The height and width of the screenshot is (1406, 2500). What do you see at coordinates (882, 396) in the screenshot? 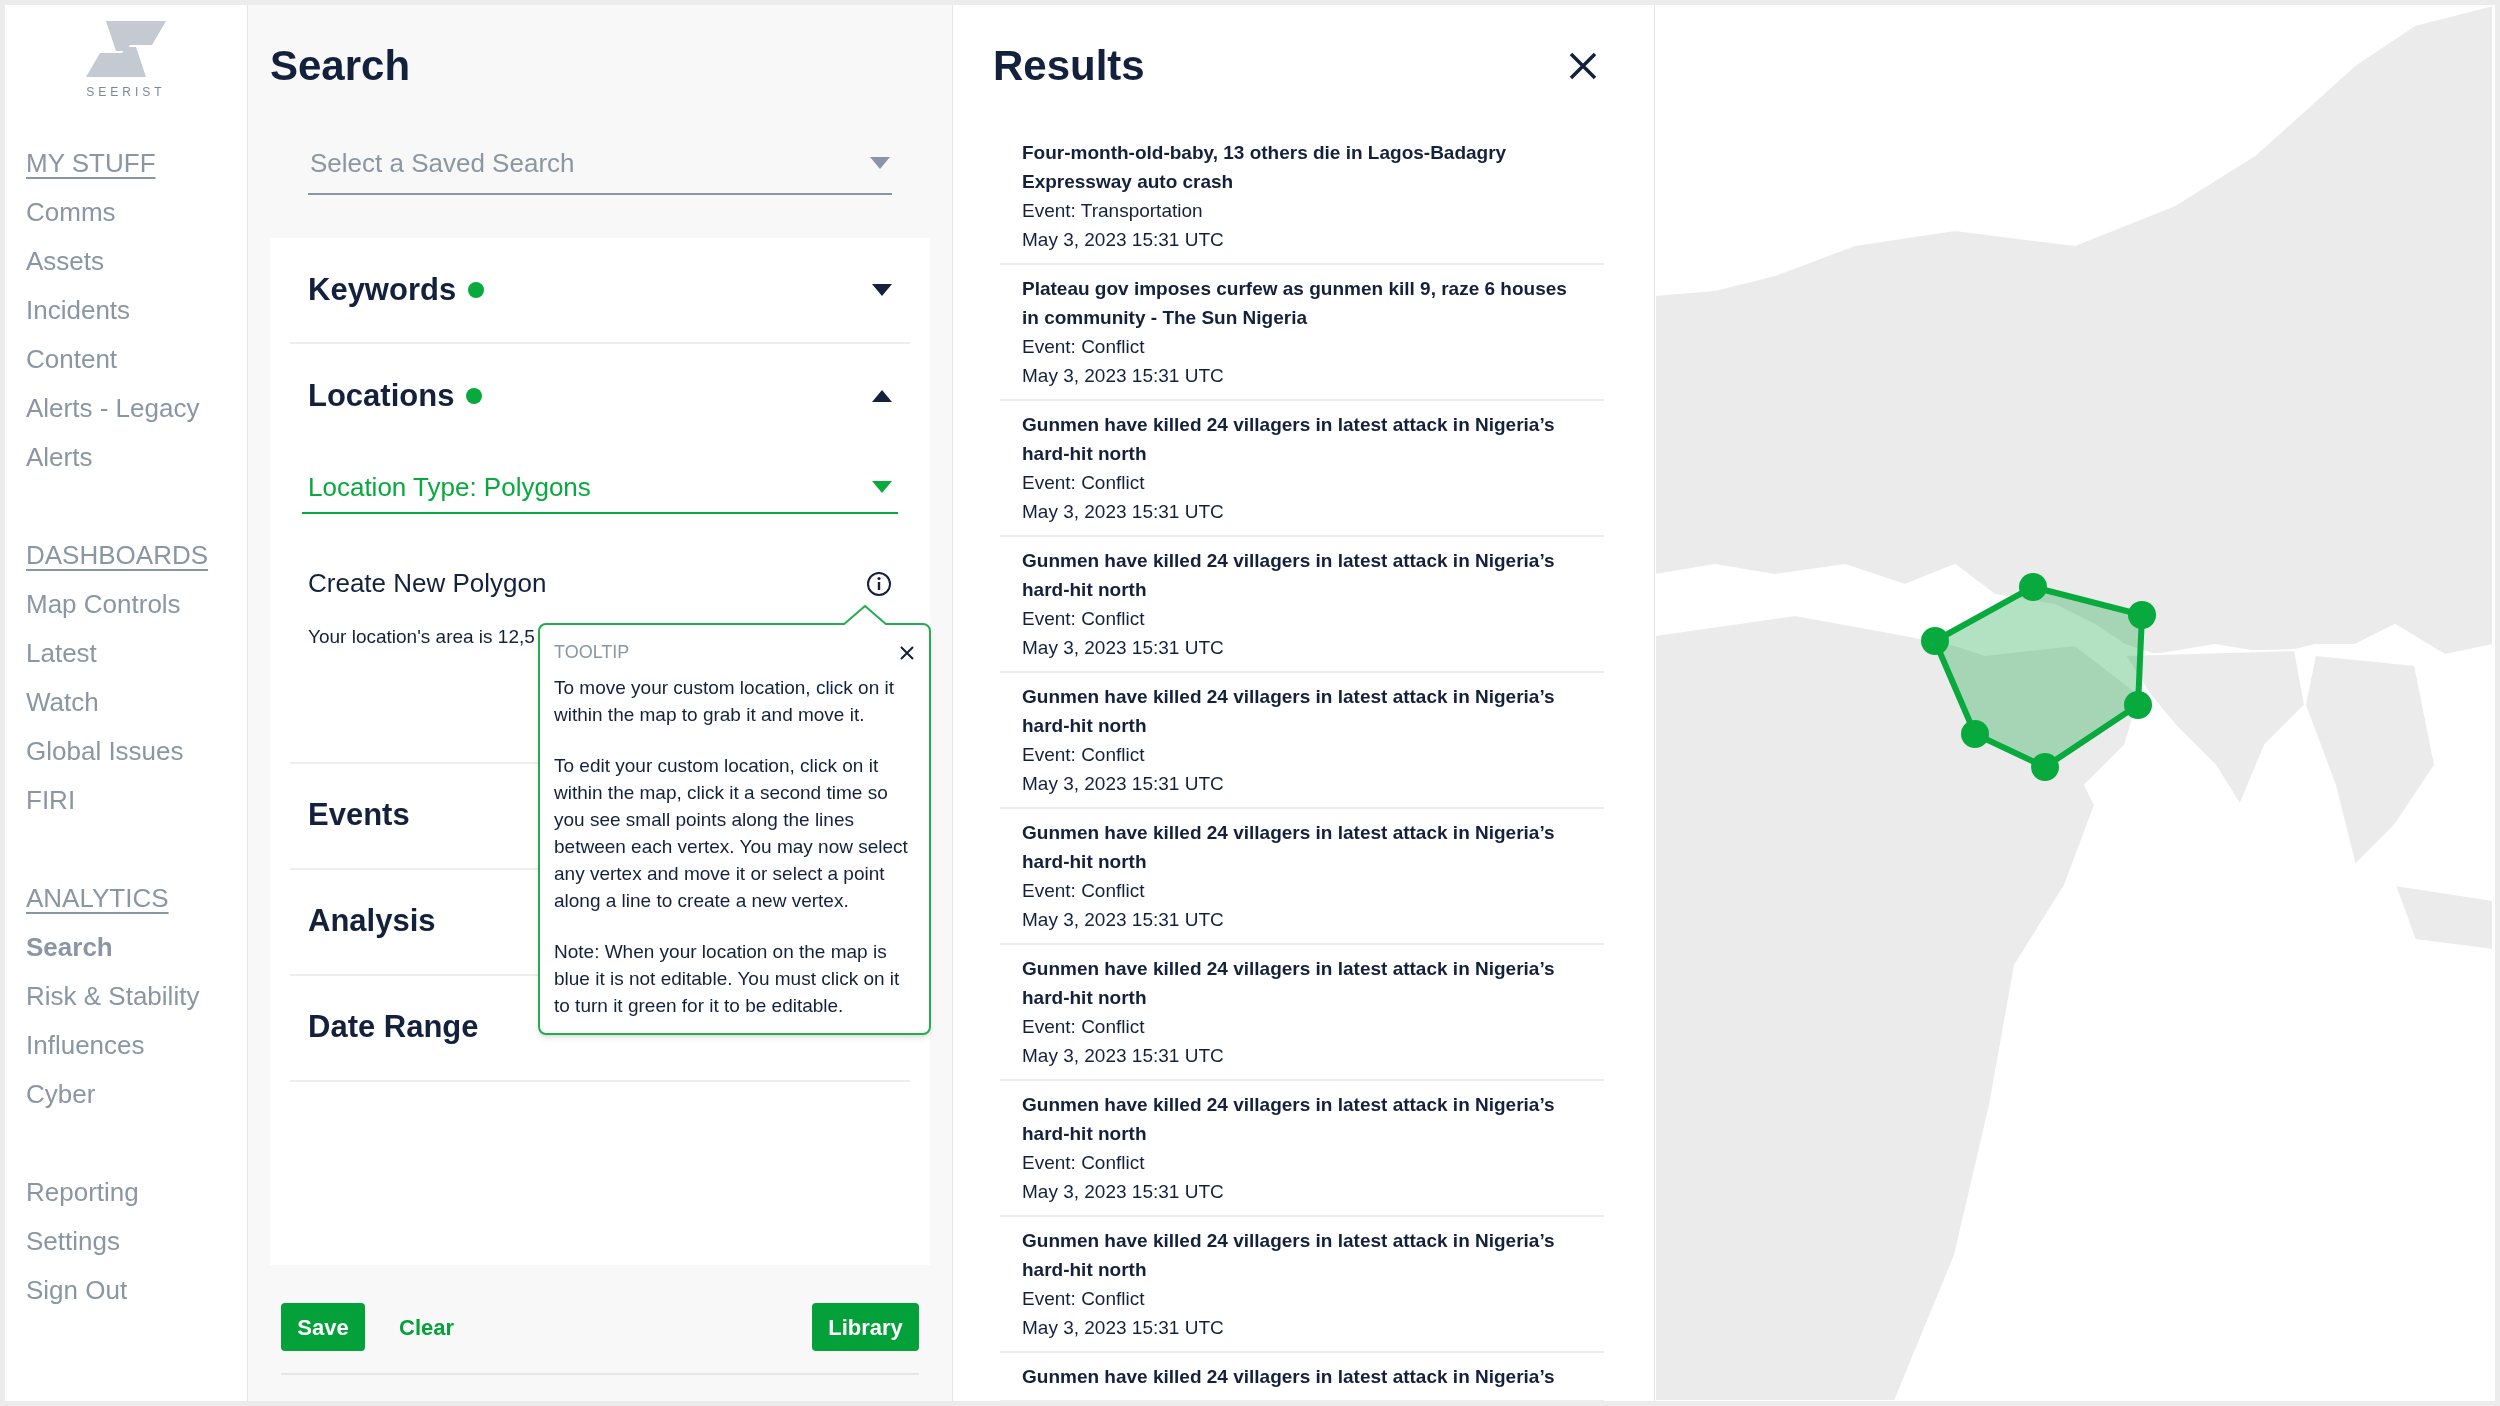
I see `caret-up-icon` at bounding box center [882, 396].